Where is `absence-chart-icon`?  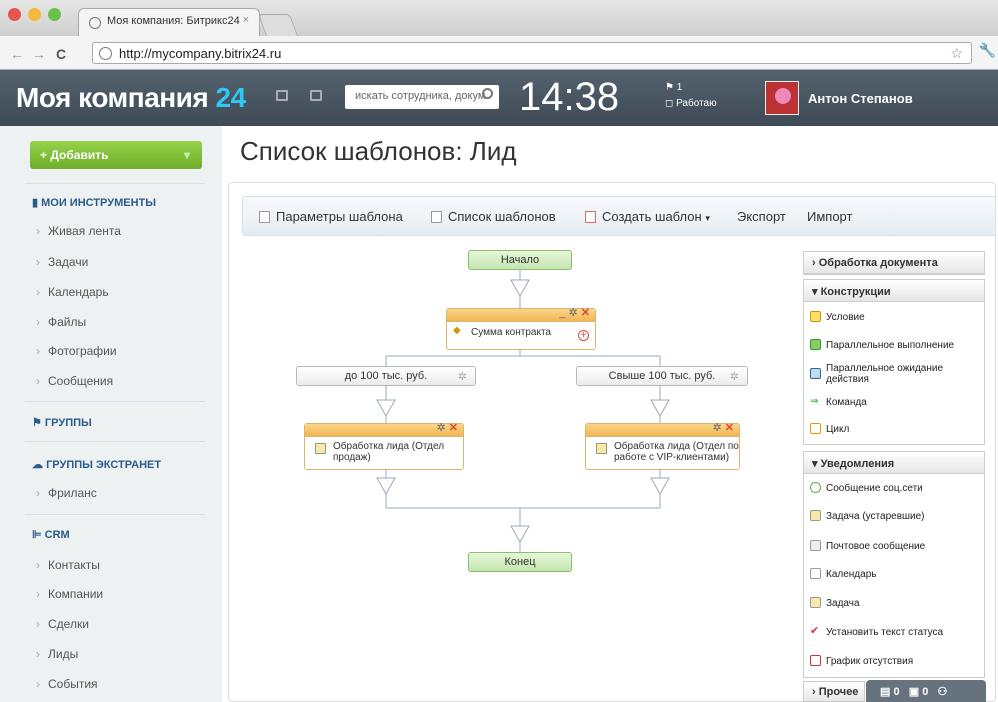
absence-chart-icon is located at coordinates (815, 660).